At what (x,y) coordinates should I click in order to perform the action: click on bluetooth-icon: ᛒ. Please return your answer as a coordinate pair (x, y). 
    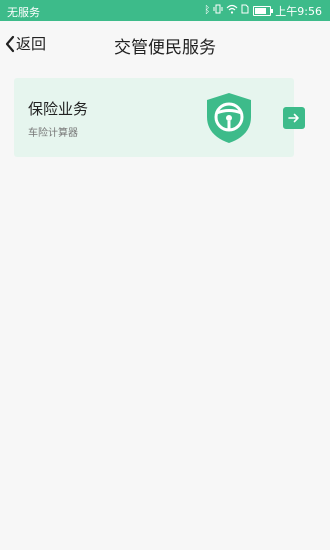
    Looking at the image, I should click on (207, 10).